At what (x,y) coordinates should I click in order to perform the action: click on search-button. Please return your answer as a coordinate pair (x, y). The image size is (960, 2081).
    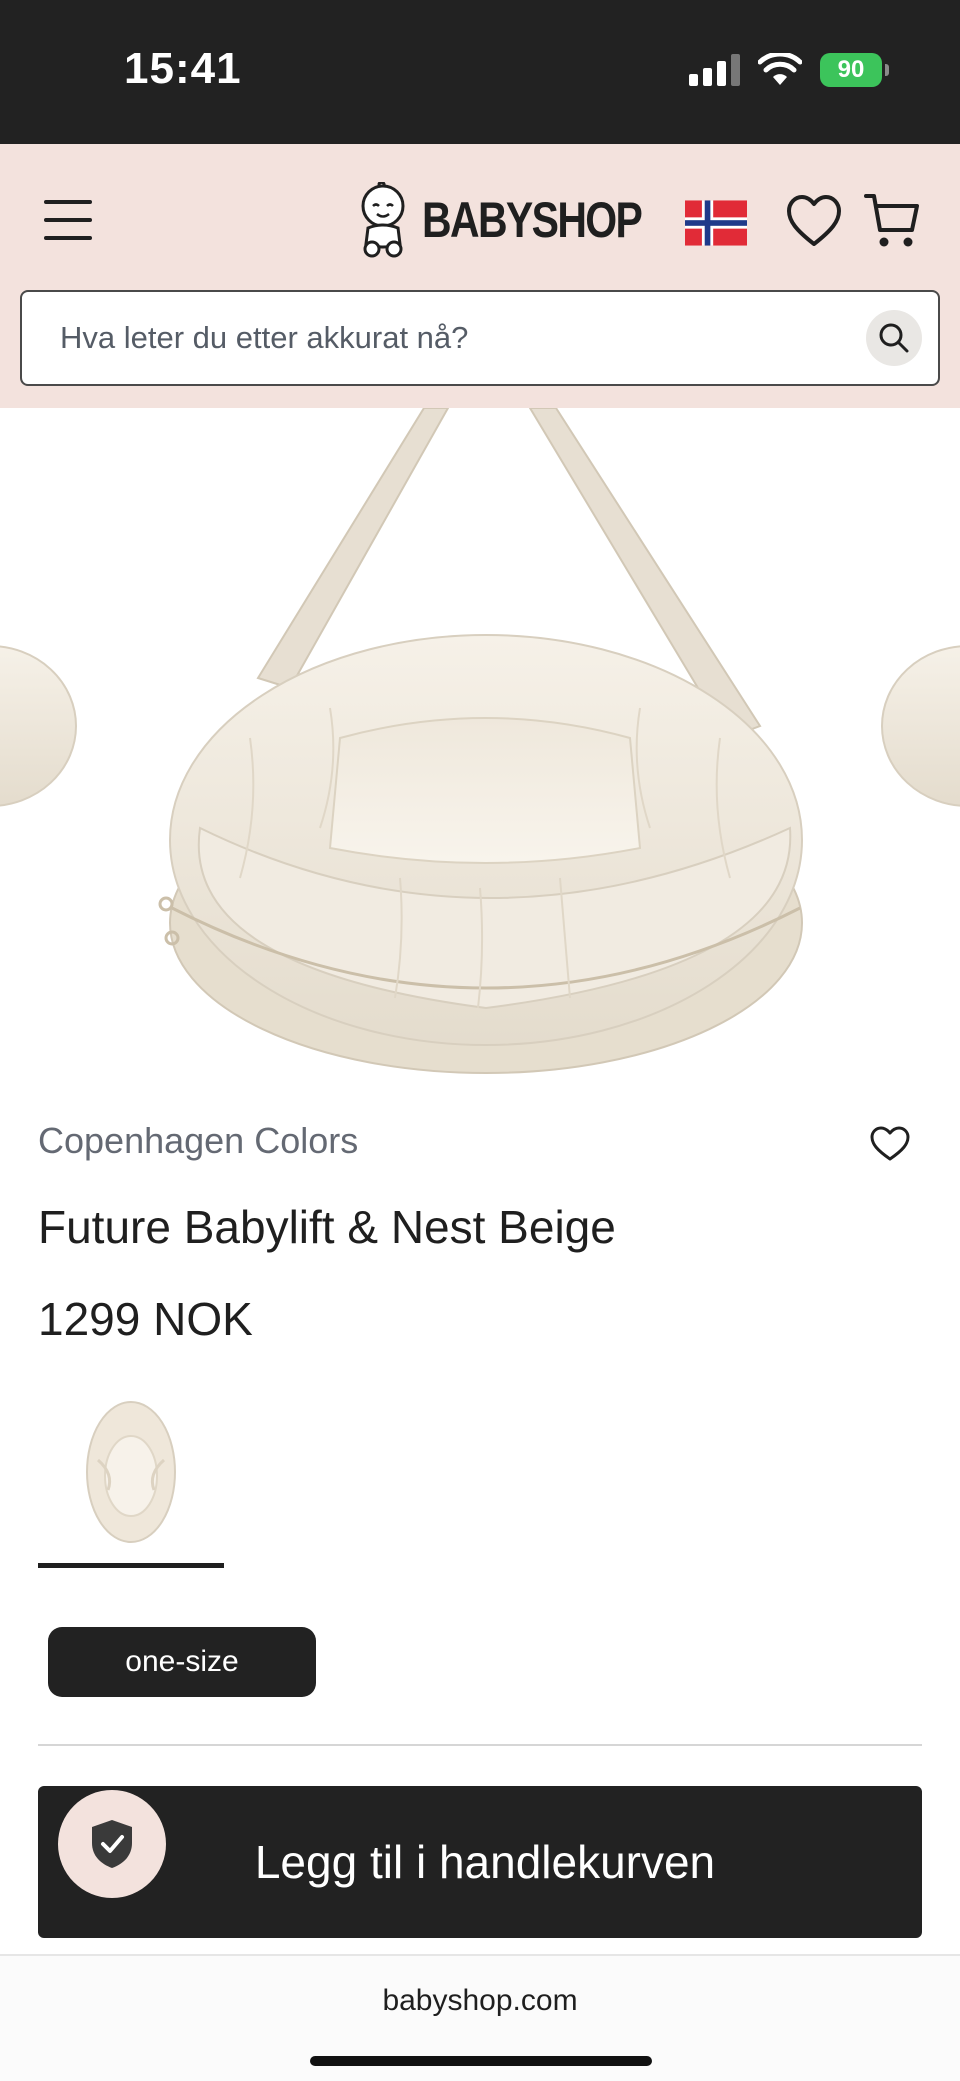
    Looking at the image, I should click on (894, 338).